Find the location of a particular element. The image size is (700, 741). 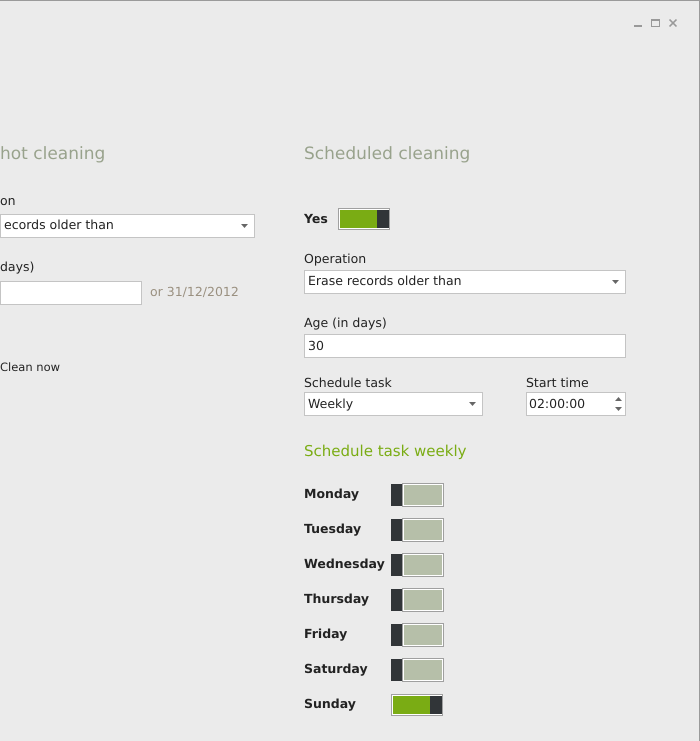

toggle-label: Saturday is located at coordinates (336, 669).